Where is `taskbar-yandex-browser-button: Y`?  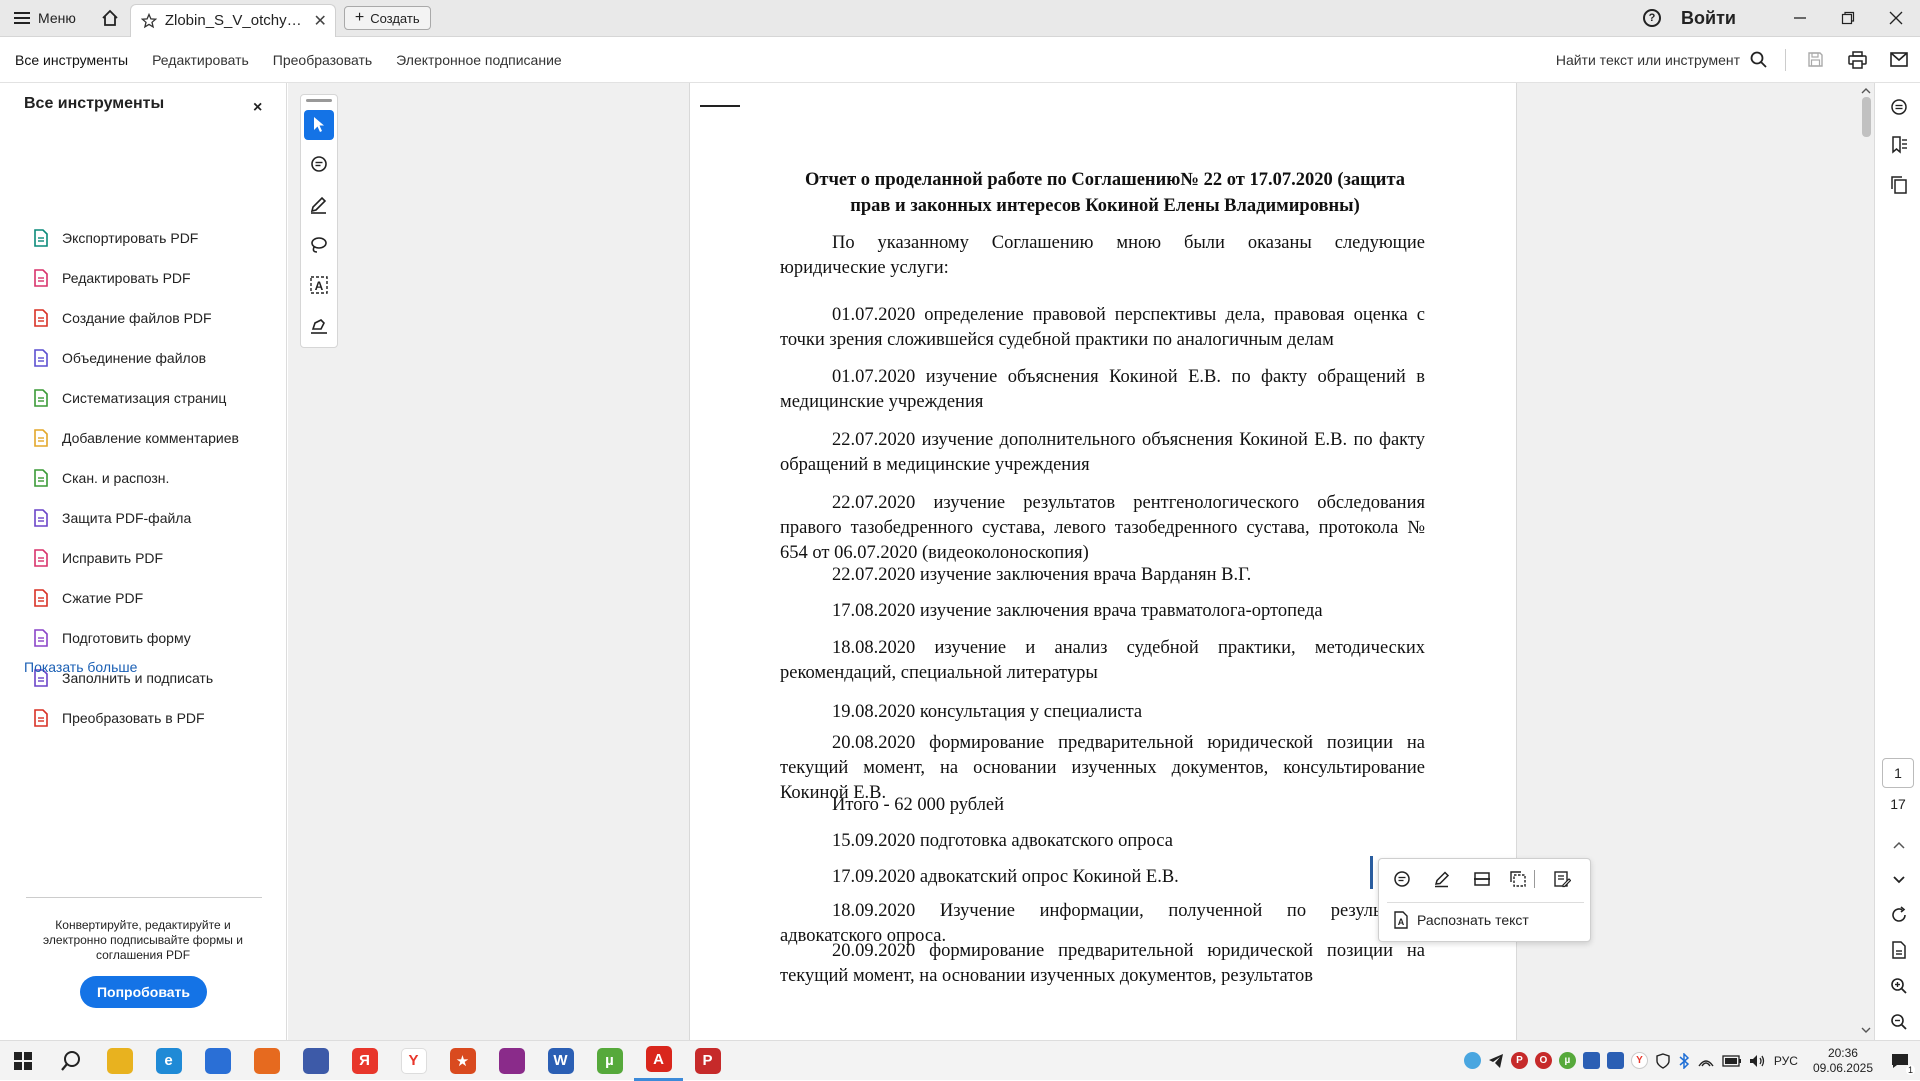
taskbar-yandex-browser-button: Y is located at coordinates (413, 1061).